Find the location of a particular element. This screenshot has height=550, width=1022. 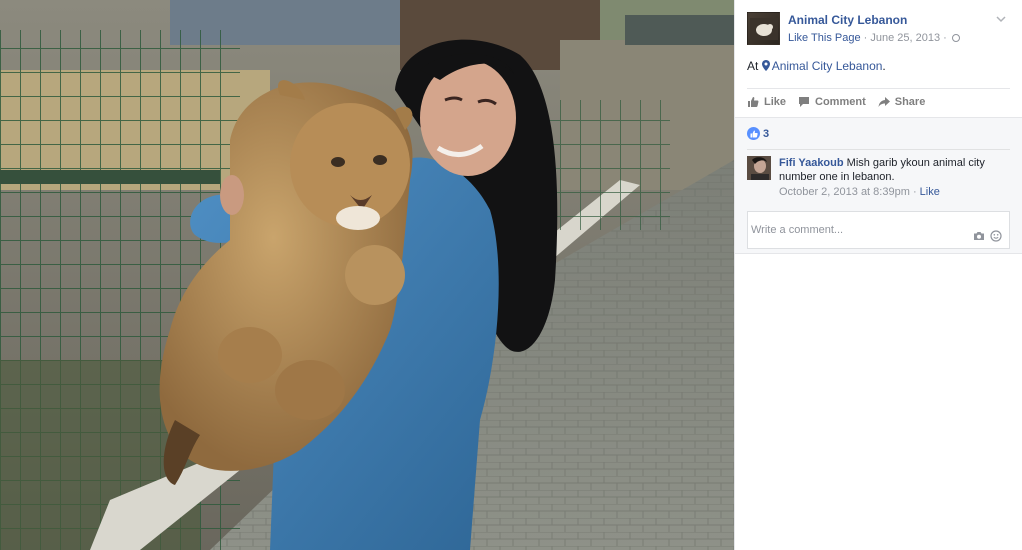

page-avatar is located at coordinates (763, 28).